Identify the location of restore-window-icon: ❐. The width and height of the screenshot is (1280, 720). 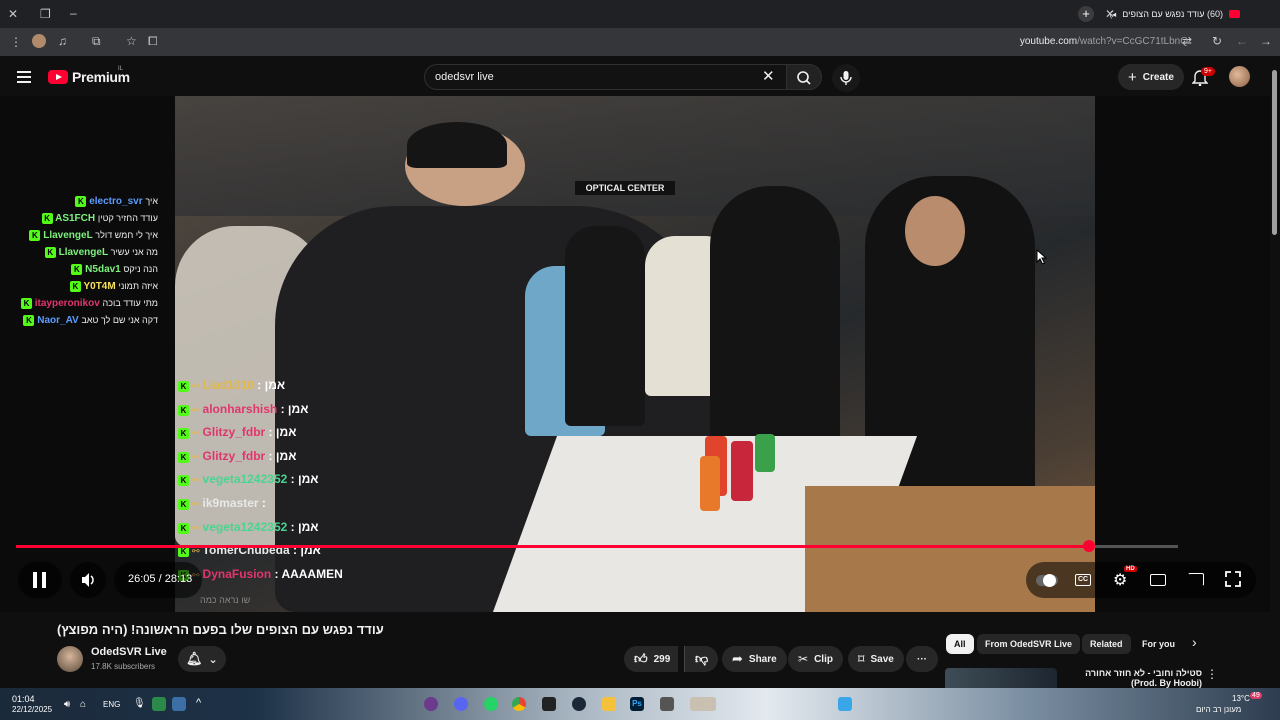
(45, 14).